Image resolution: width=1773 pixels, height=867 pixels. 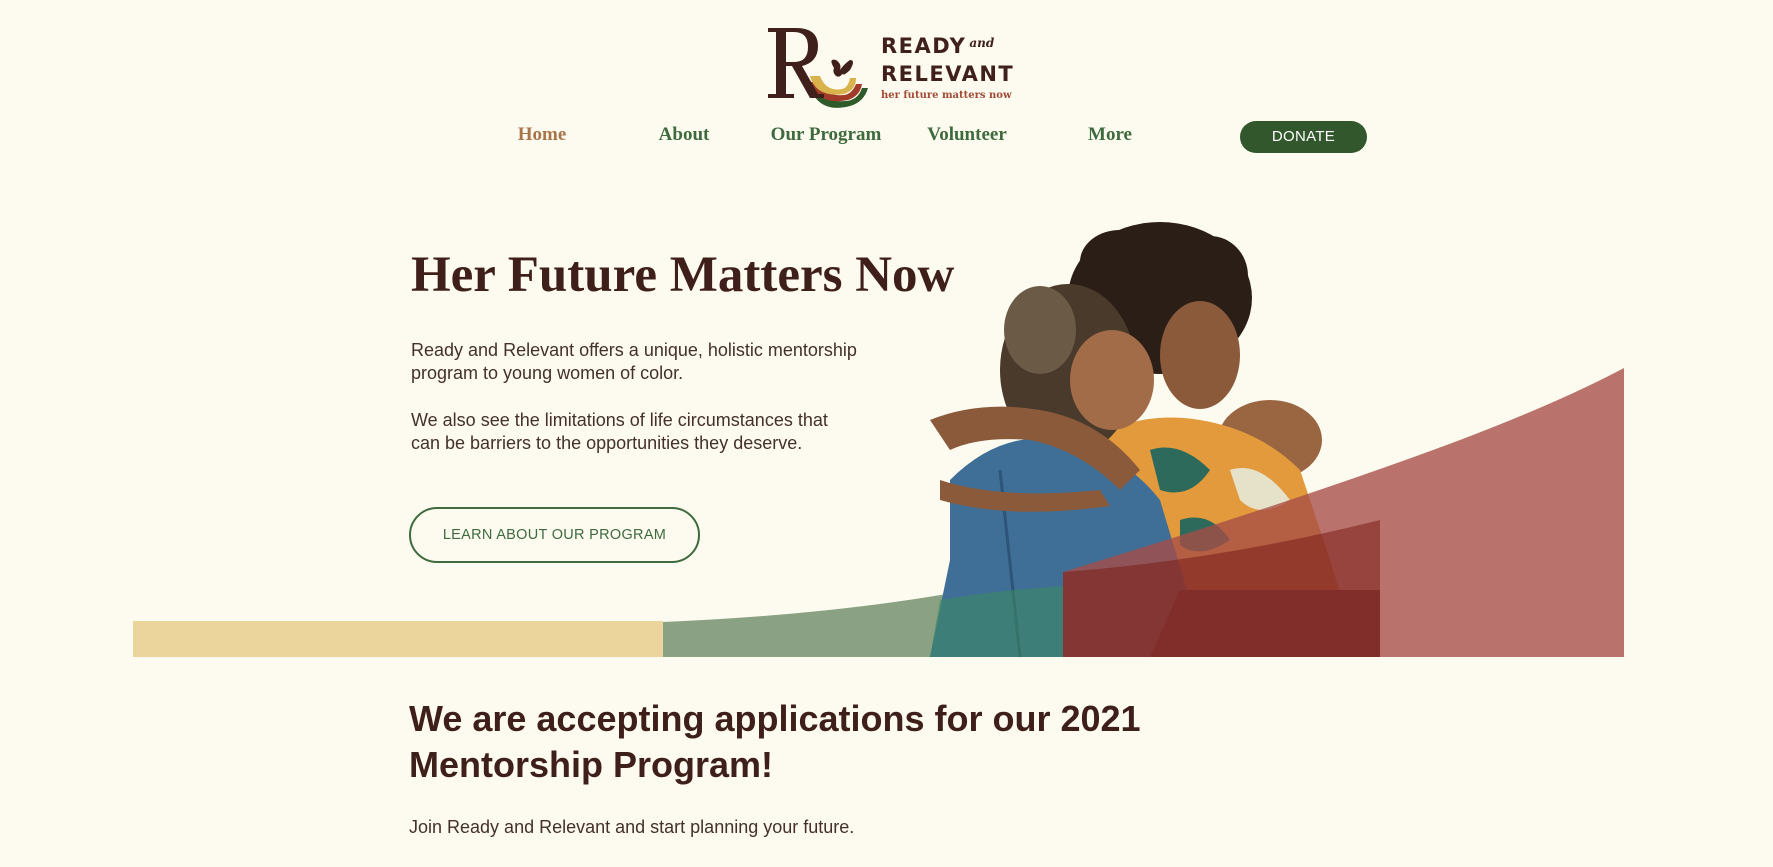 I want to click on logo-wordmark: READY and RELEVANT her future matters now, so click(x=947, y=67).